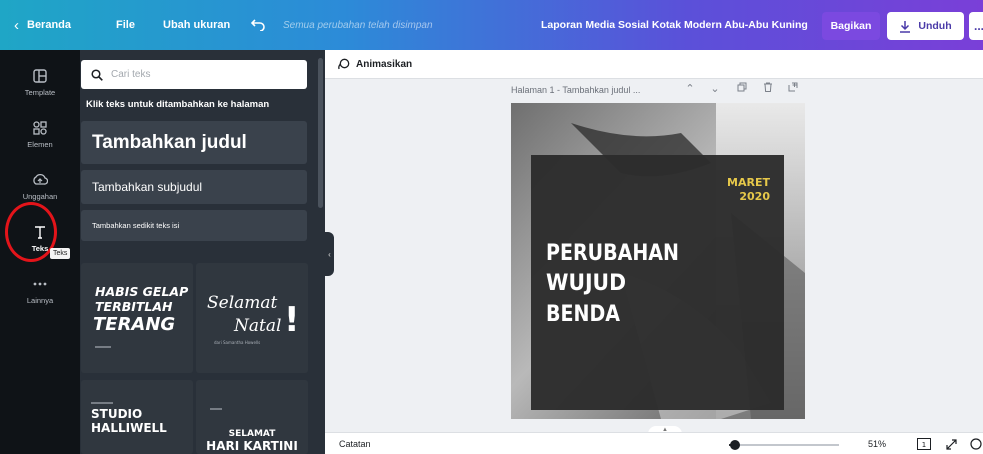 The image size is (983, 454). I want to click on rail-item-more: Lainnya, so click(40, 290).